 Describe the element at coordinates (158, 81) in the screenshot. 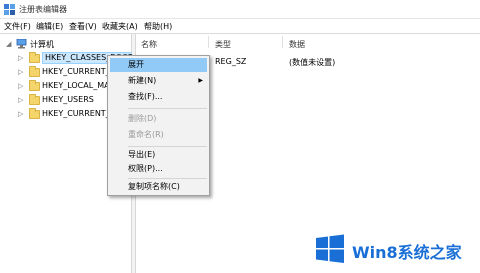

I see `menu-item-new: 新建(N) ▶` at that location.